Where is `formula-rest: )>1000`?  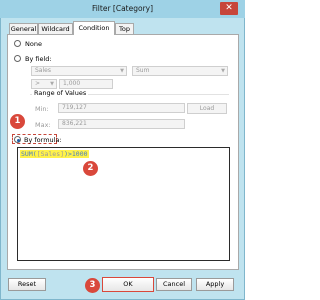
formula-rest: )>1000 is located at coordinates (76, 154).